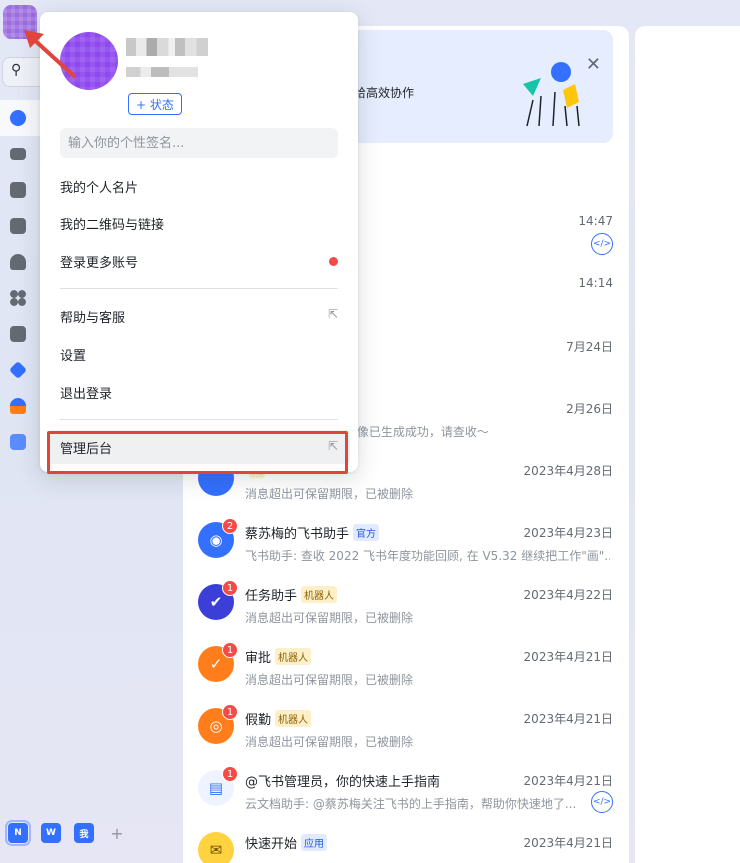 The image size is (740, 863). Describe the element at coordinates (167, 47) in the screenshot. I see `profile-name-redacted` at that location.